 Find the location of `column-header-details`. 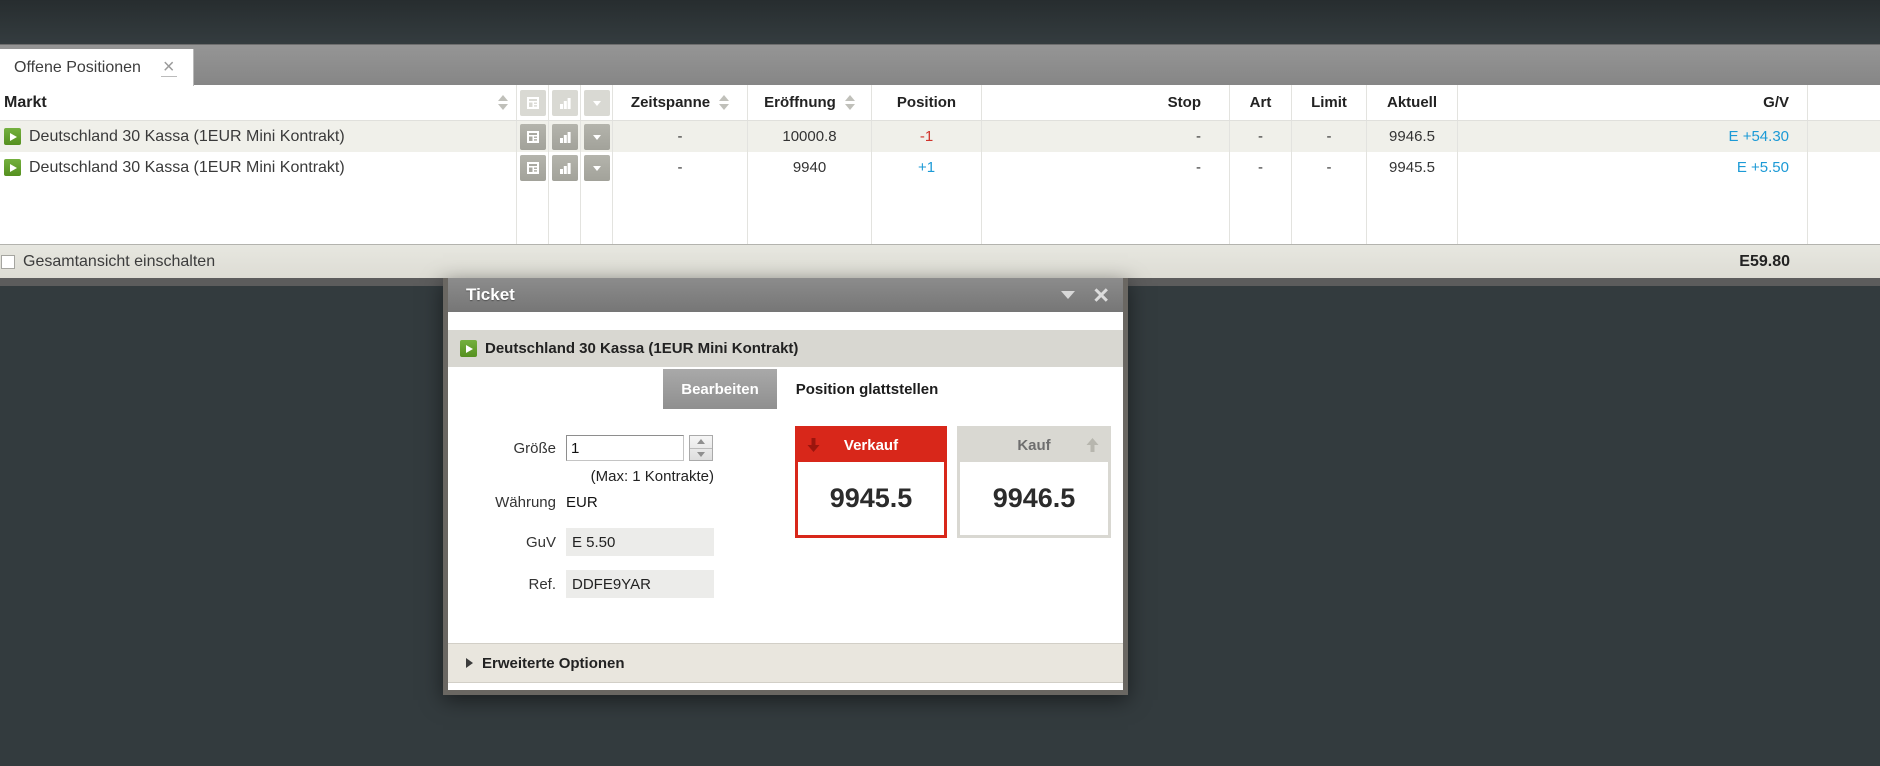

column-header-details is located at coordinates (533, 102).